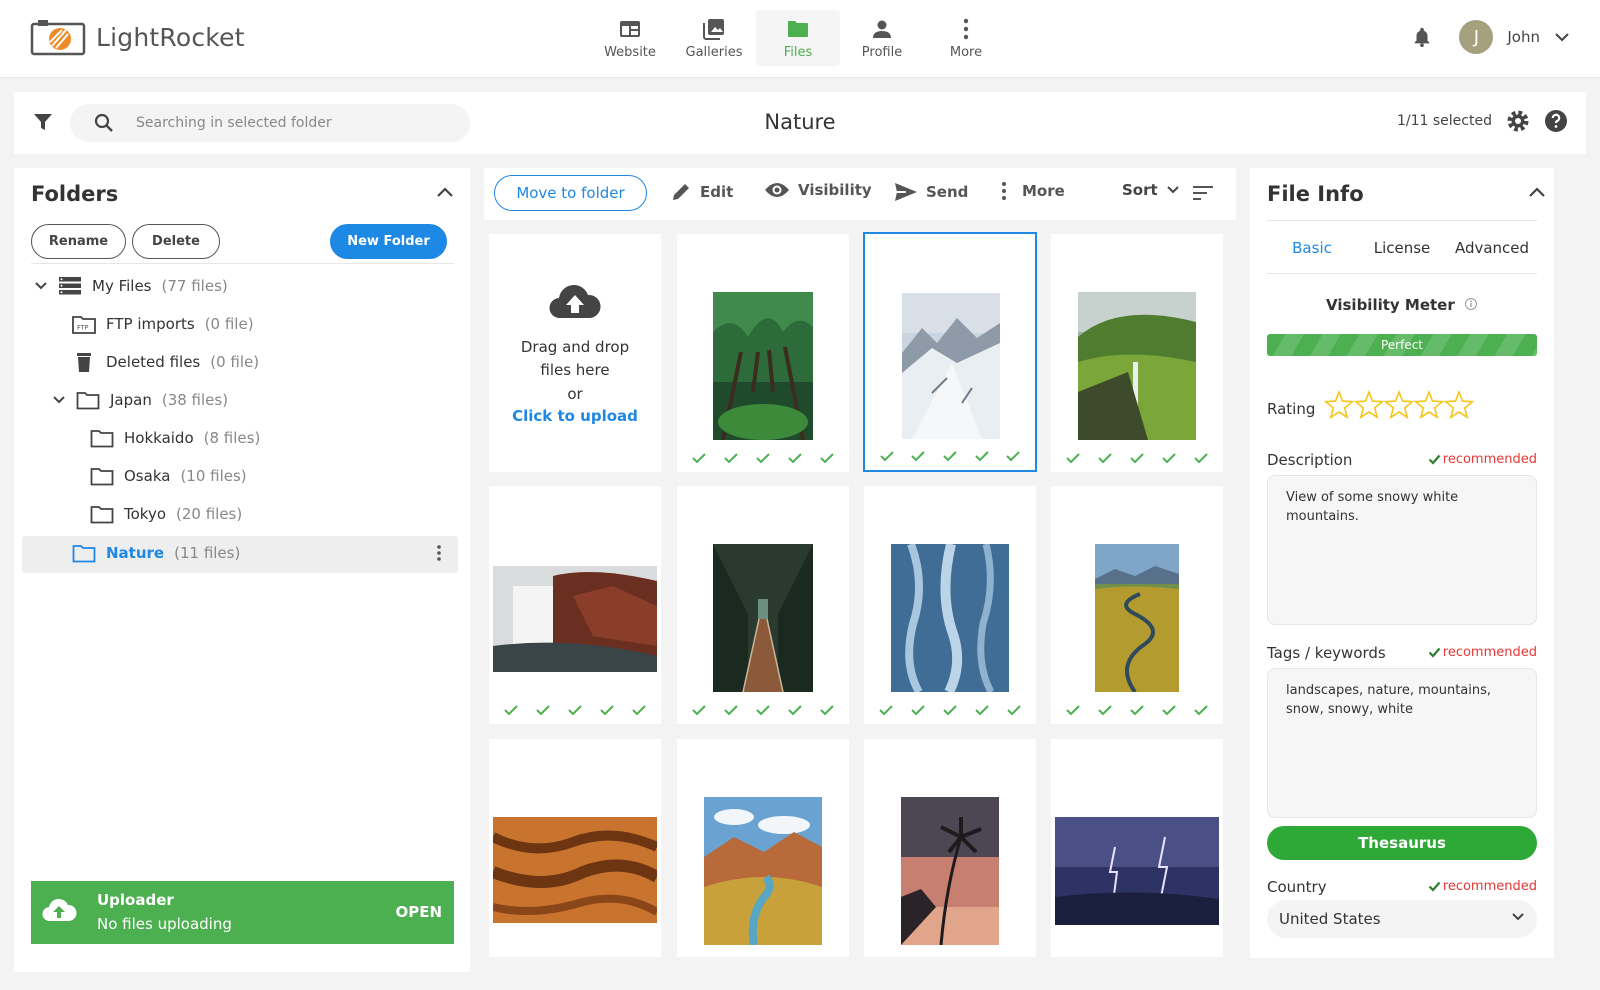 The width and height of the screenshot is (1600, 990). Describe the element at coordinates (1004, 191) in the screenshot. I see `more-vertical-icon` at that location.